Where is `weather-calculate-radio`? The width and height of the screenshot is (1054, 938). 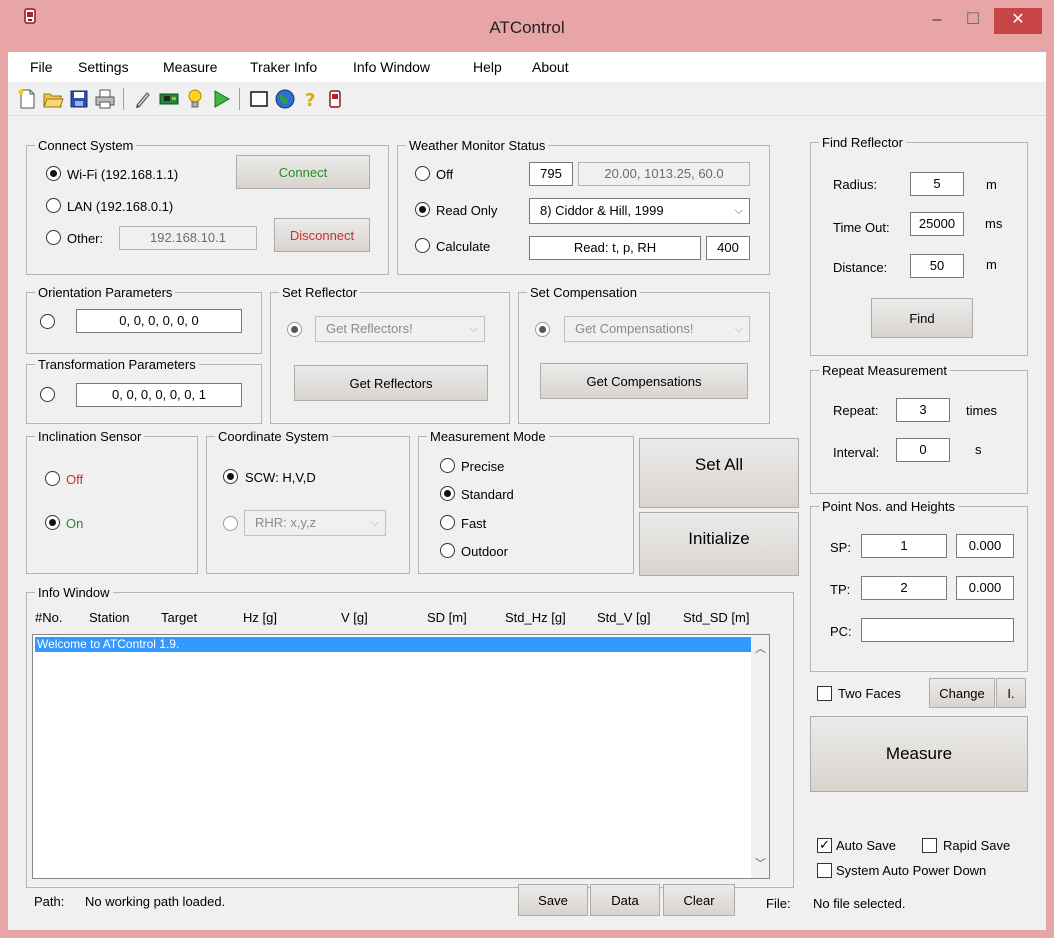 weather-calculate-radio is located at coordinates (422, 245).